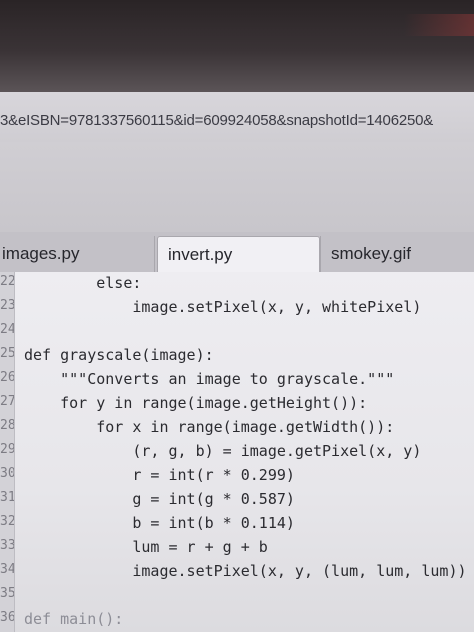 The width and height of the screenshot is (474, 632). I want to click on code-line: 25 def grayscale(image):, so click(237, 358).